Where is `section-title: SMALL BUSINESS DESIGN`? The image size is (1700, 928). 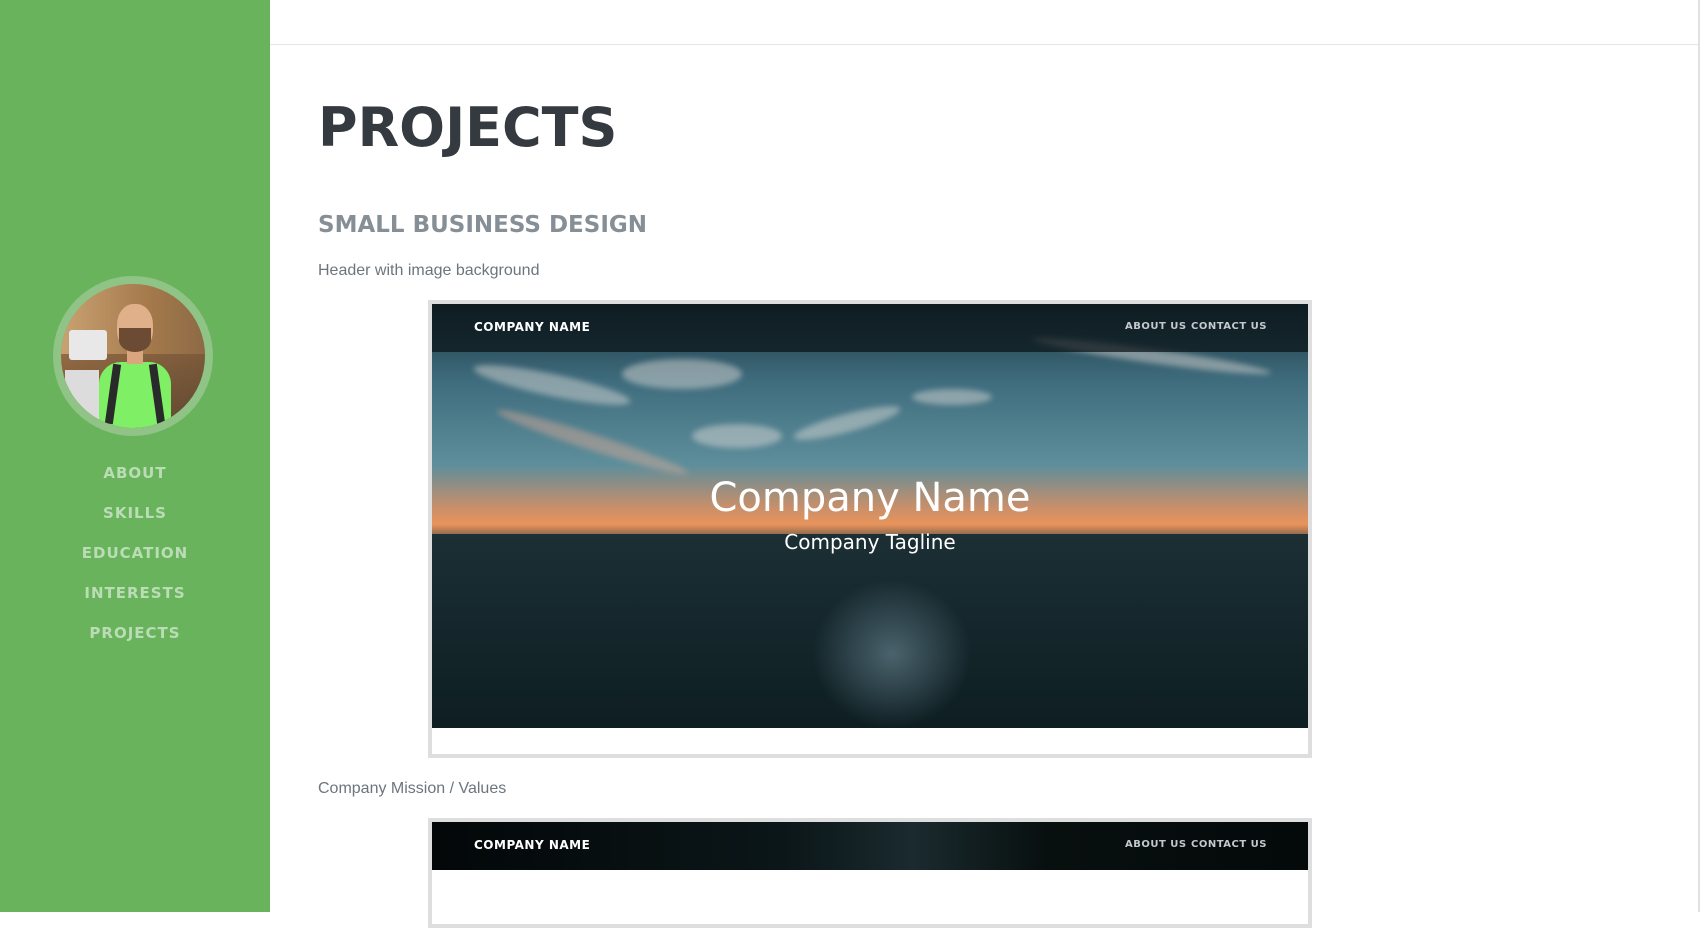
section-title: SMALL BUSINESS DESIGN is located at coordinates (483, 225).